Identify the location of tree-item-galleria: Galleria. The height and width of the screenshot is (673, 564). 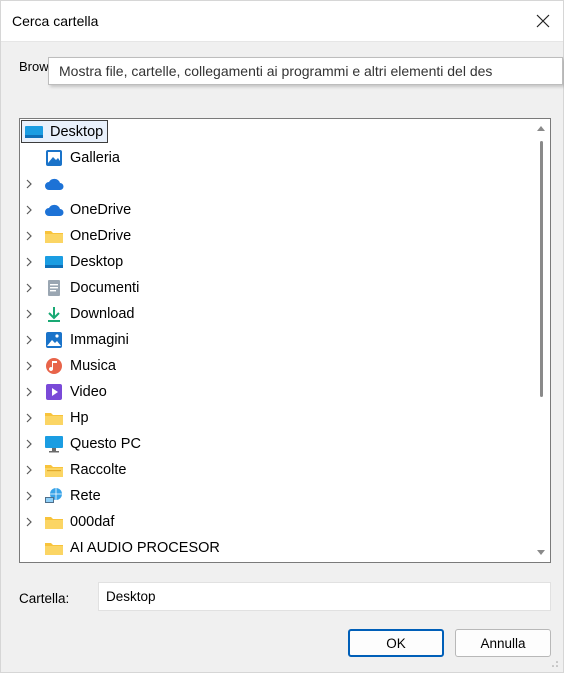
(82, 158).